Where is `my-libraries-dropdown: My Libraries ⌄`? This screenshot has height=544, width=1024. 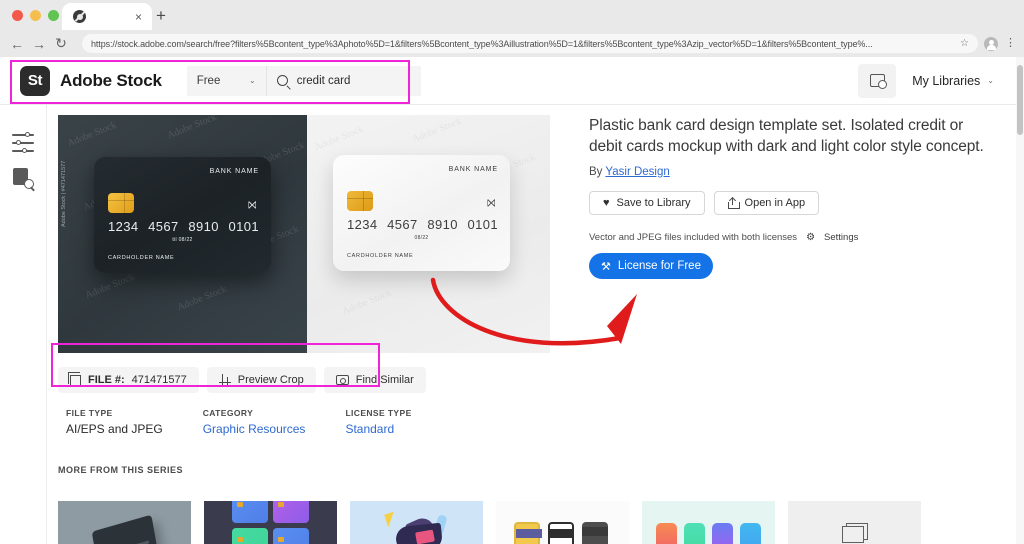 my-libraries-dropdown: My Libraries ⌄ is located at coordinates (953, 81).